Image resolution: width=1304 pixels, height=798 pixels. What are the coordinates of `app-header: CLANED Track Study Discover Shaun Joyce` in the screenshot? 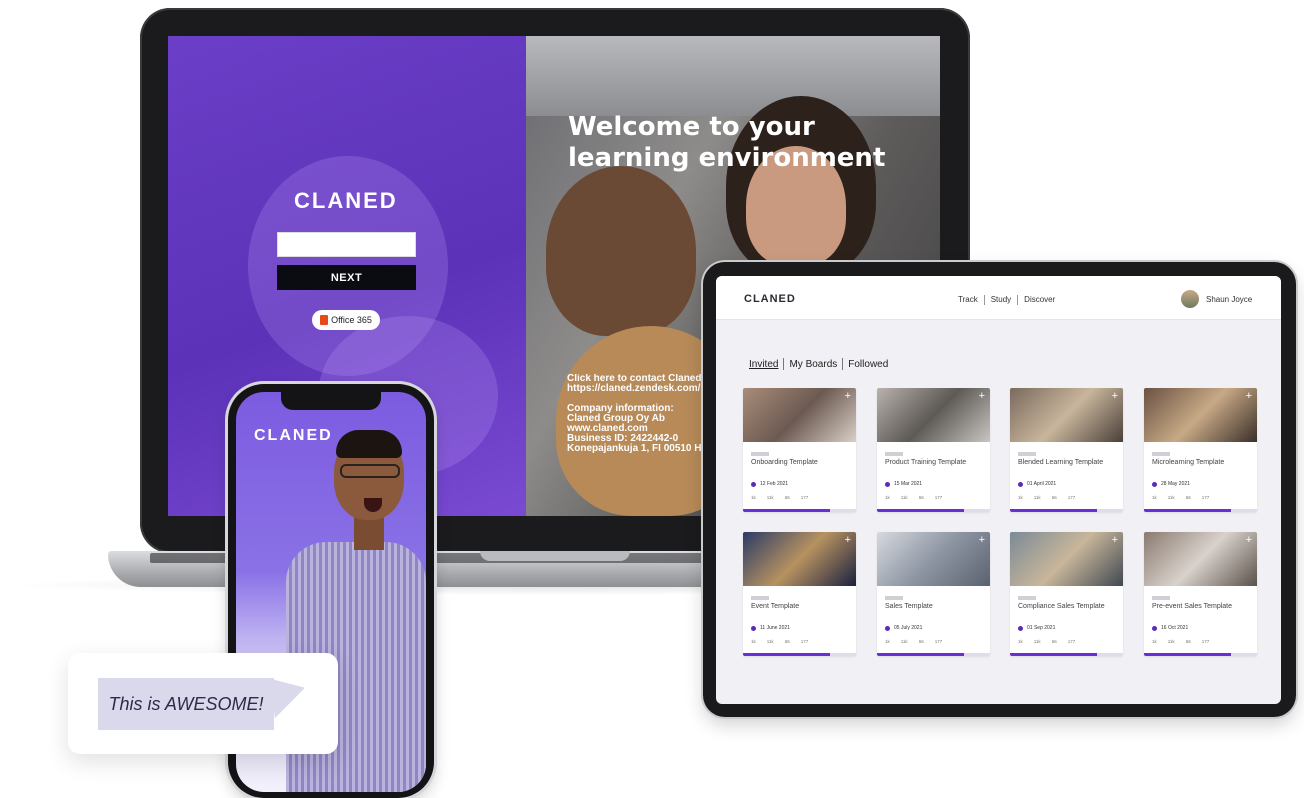 It's located at (998, 298).